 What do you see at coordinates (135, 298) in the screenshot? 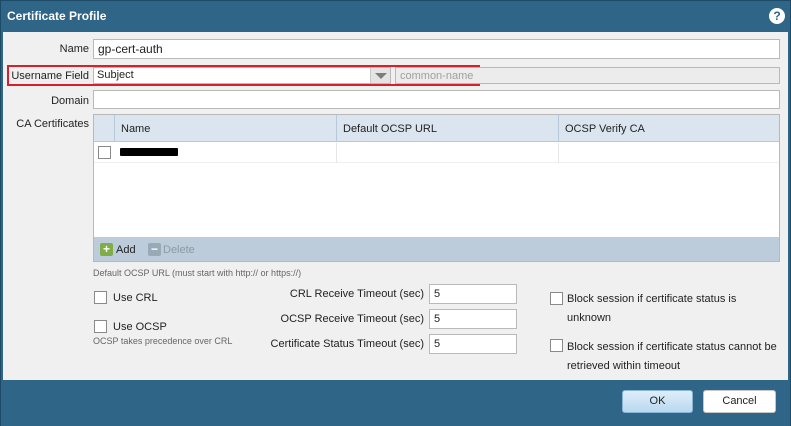
I see `use-crl-label: Use CRL` at bounding box center [135, 298].